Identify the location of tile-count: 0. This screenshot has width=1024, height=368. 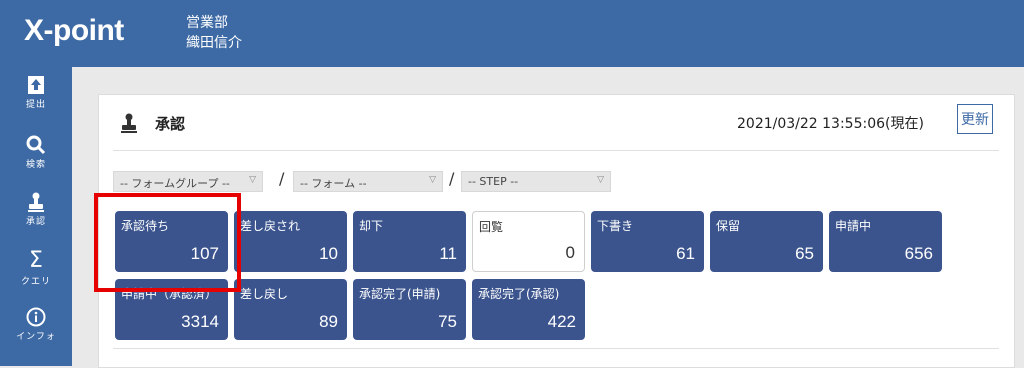
(570, 252).